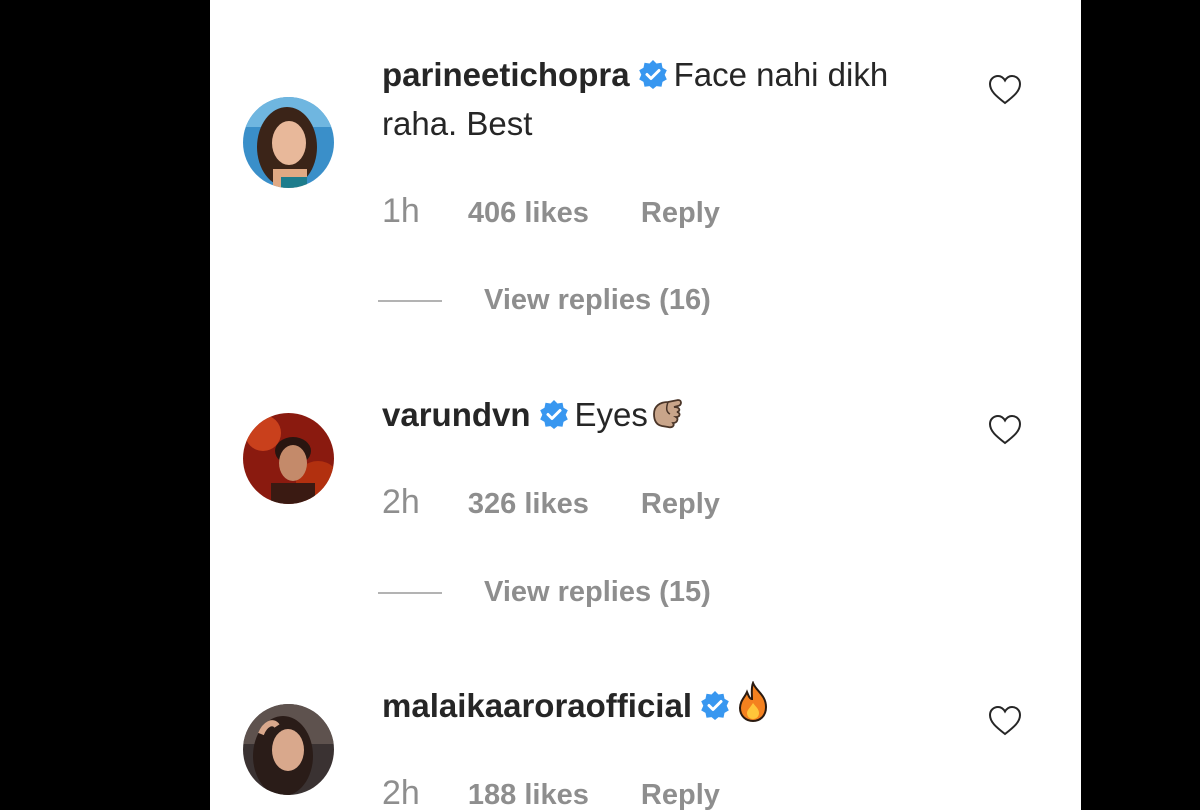  I want to click on likes-count: 188 likes, so click(528, 794).